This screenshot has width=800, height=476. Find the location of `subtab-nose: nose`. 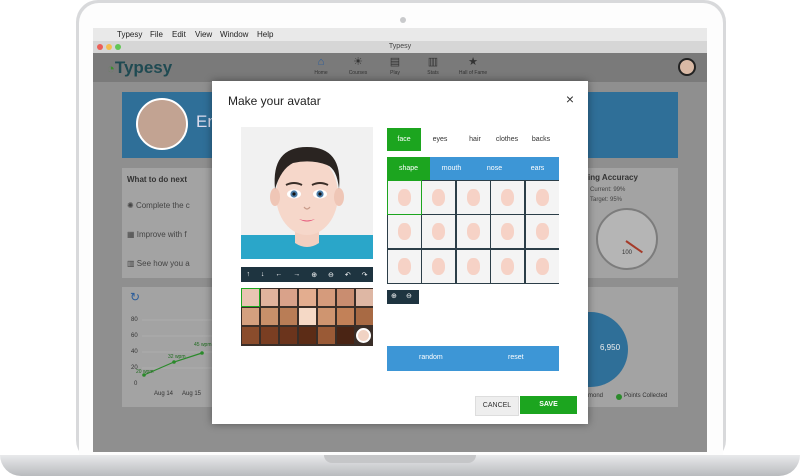

subtab-nose: nose is located at coordinates (494, 168).